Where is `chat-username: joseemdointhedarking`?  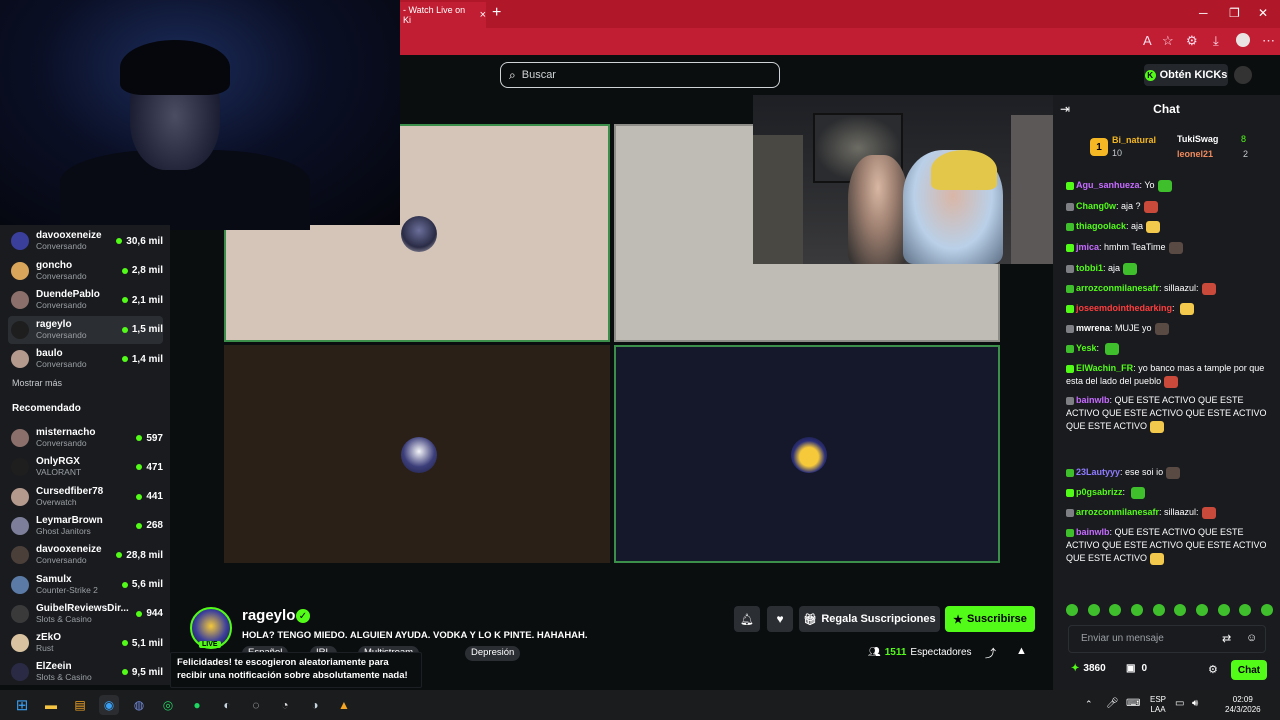 chat-username: joseemdointhedarking is located at coordinates (1124, 308).